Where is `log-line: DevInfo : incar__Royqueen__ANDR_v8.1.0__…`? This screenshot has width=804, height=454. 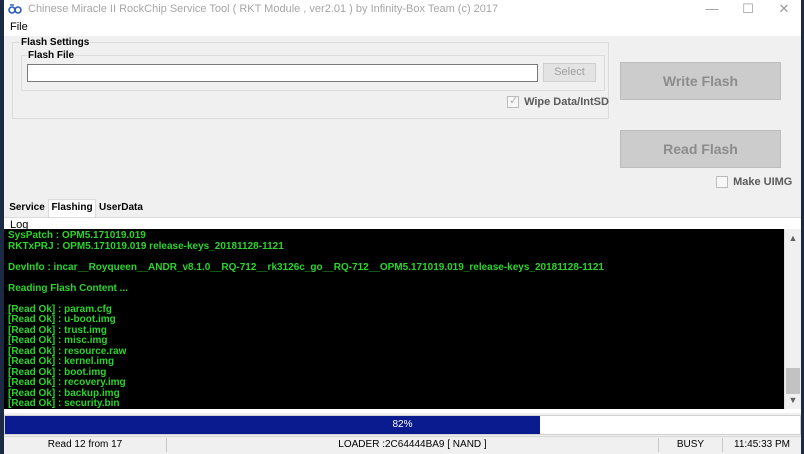 log-line: DevInfo : incar__Royqueen__ANDR_v8.1.0__… is located at coordinates (306, 267).